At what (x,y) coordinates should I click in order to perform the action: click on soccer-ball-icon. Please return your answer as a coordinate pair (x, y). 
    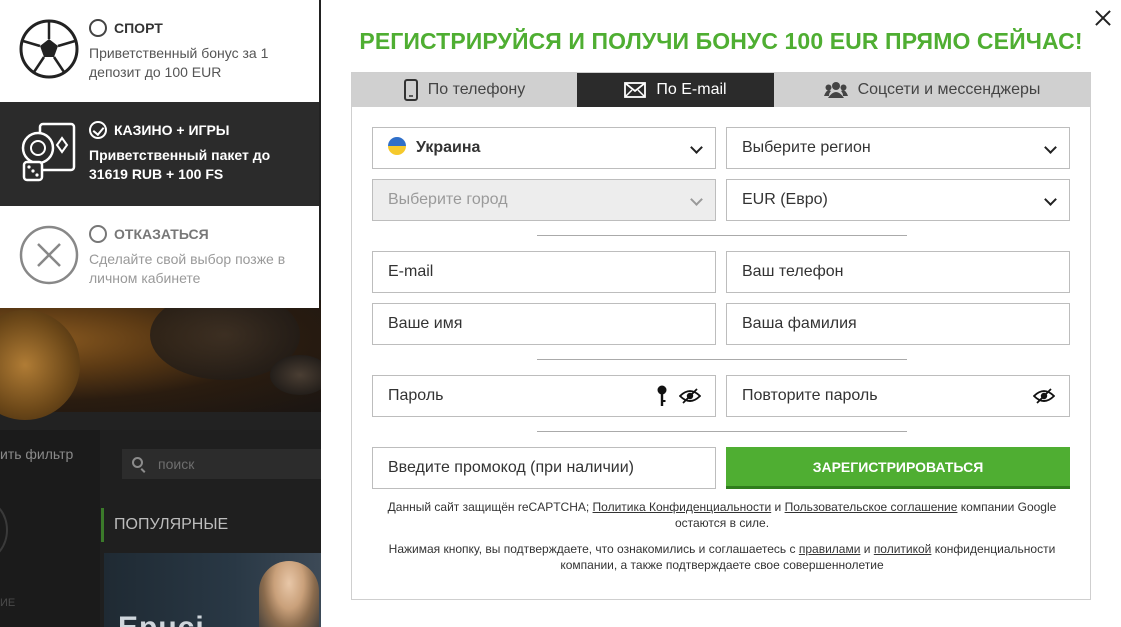
    Looking at the image, I should click on (49, 49).